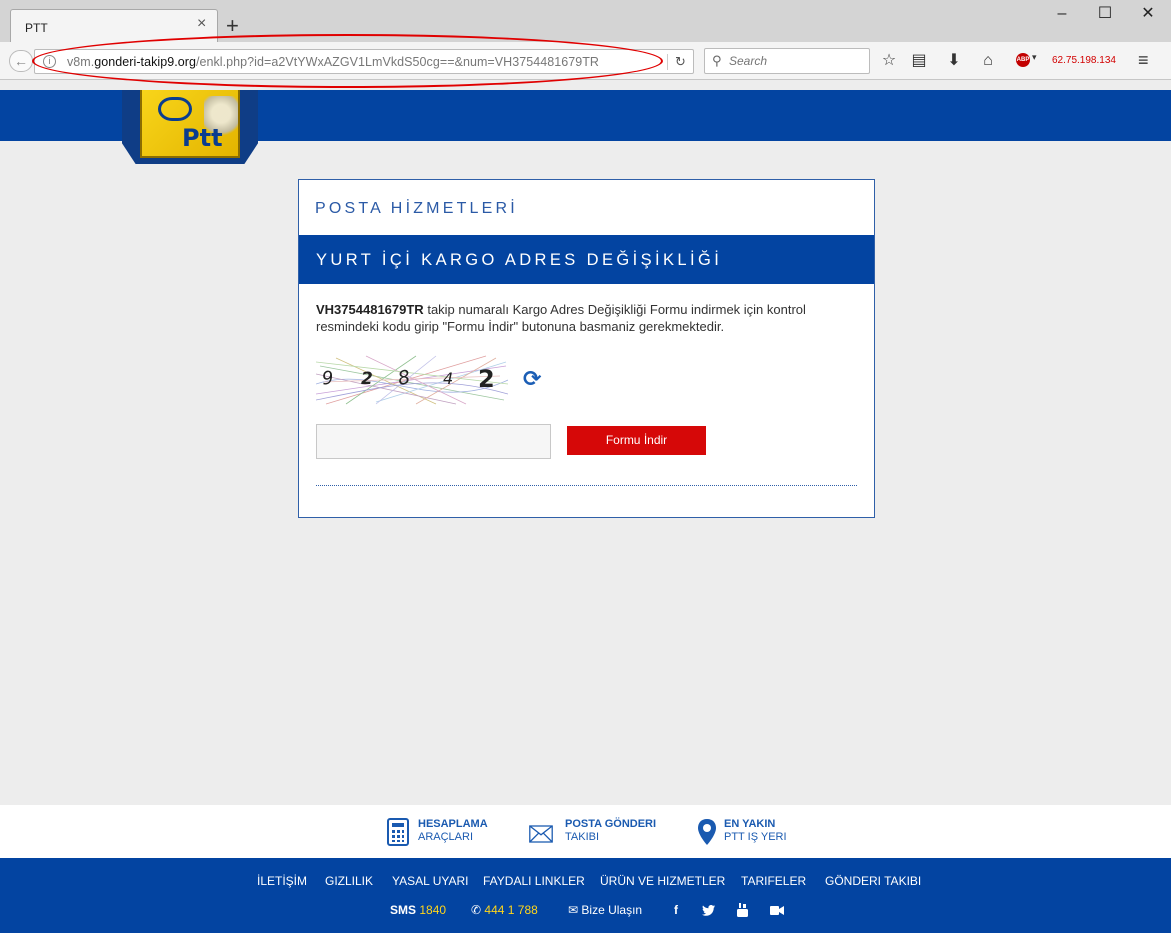 Image resolution: width=1171 pixels, height=933 pixels. What do you see at coordinates (511, 910) in the screenshot?
I see `phone-number: 444 1 788` at bounding box center [511, 910].